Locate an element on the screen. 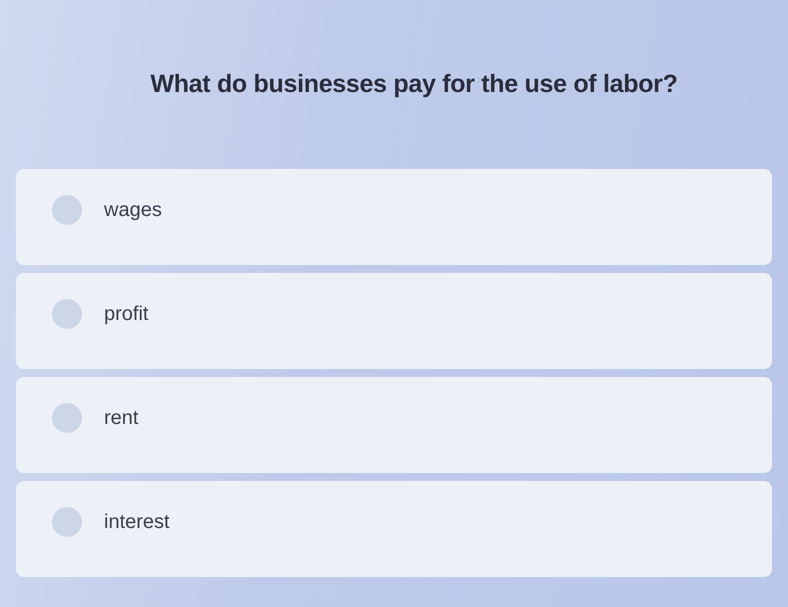 The image size is (788, 607). question-text: What do businesses pay for the use of labor? is located at coordinates (413, 84).